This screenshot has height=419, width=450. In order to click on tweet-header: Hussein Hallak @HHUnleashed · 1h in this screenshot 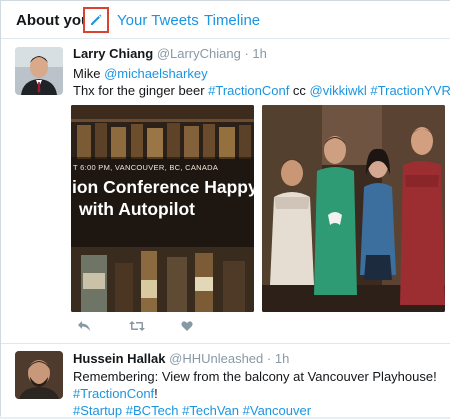, I will do `click(181, 358)`.